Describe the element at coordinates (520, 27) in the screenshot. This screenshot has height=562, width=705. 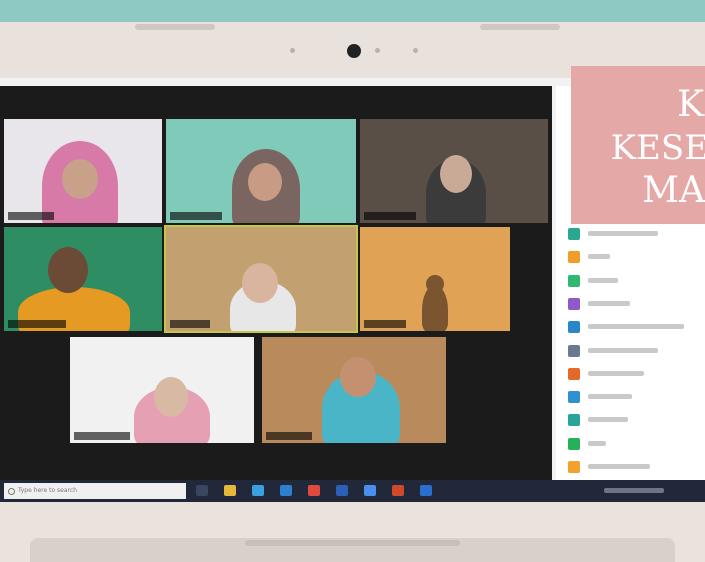
I see `bezel-ridge-right` at that location.